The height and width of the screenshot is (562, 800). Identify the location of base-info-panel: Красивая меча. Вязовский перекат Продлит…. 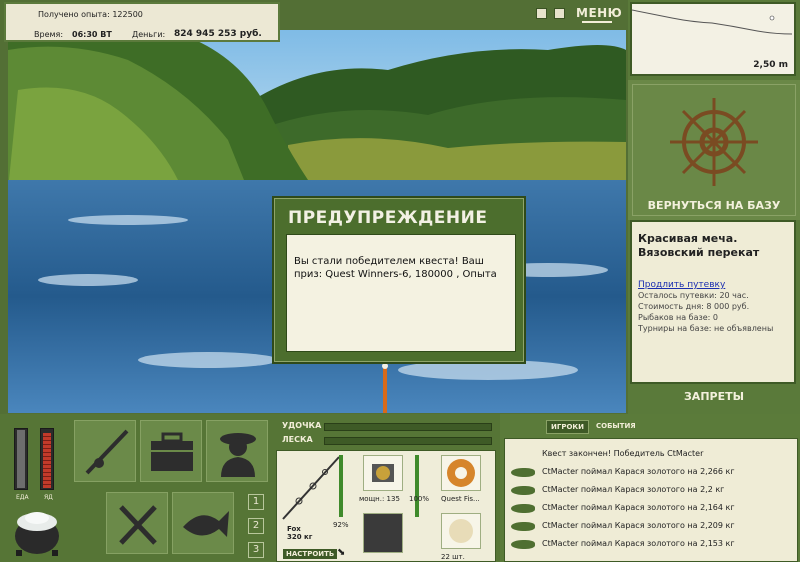
(713, 302).